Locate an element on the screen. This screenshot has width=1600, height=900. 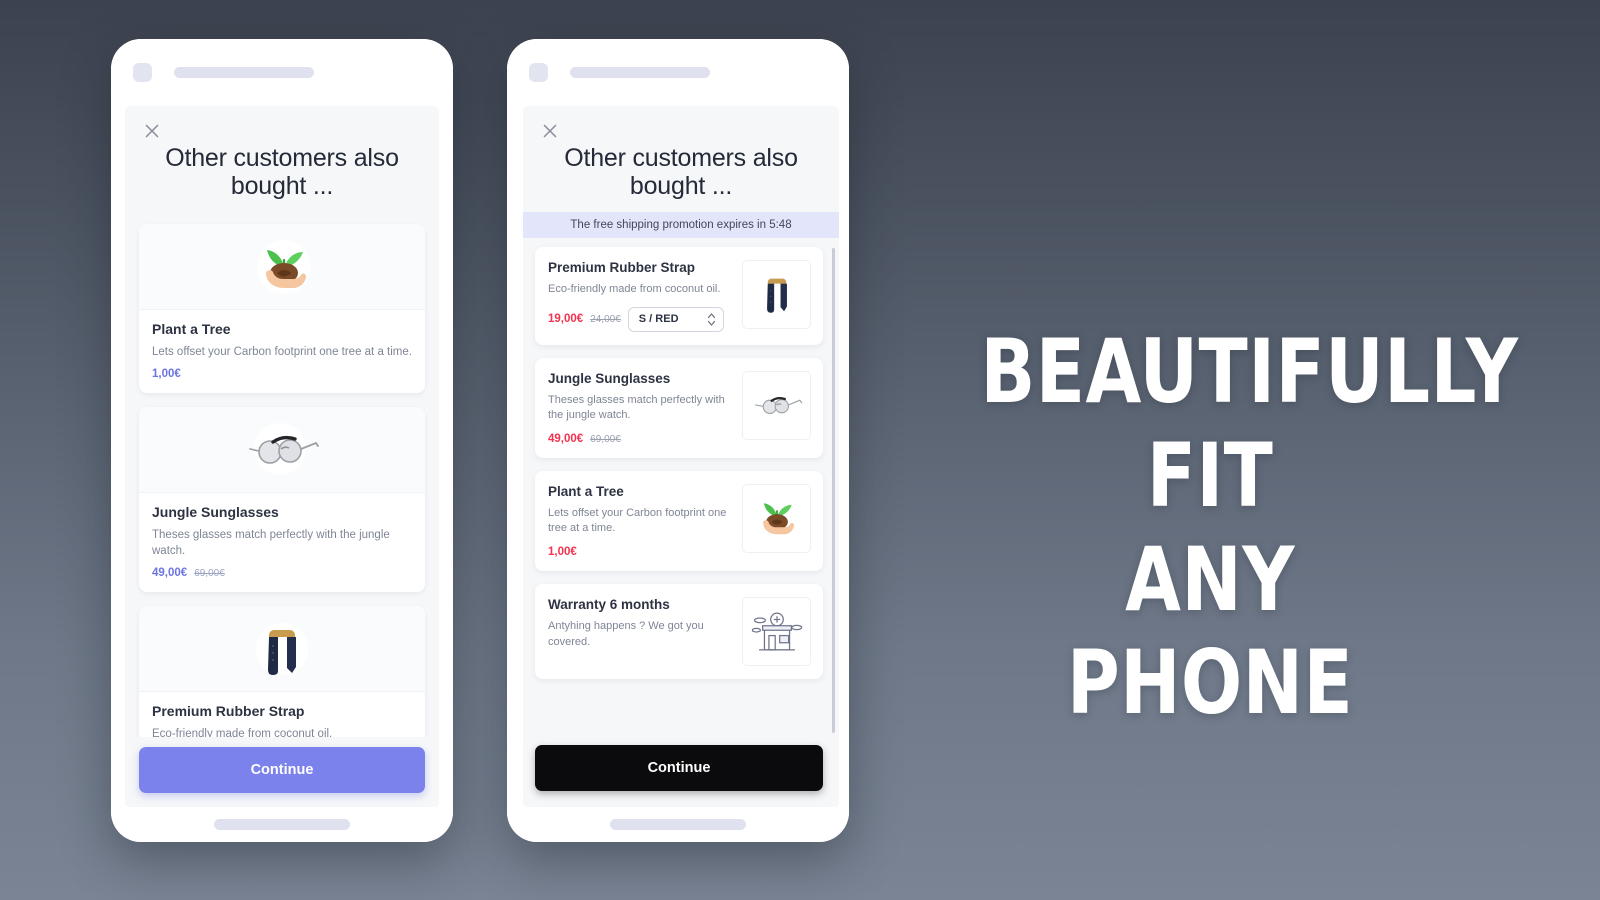
phone-two-browser-chrome is located at coordinates (678, 72).